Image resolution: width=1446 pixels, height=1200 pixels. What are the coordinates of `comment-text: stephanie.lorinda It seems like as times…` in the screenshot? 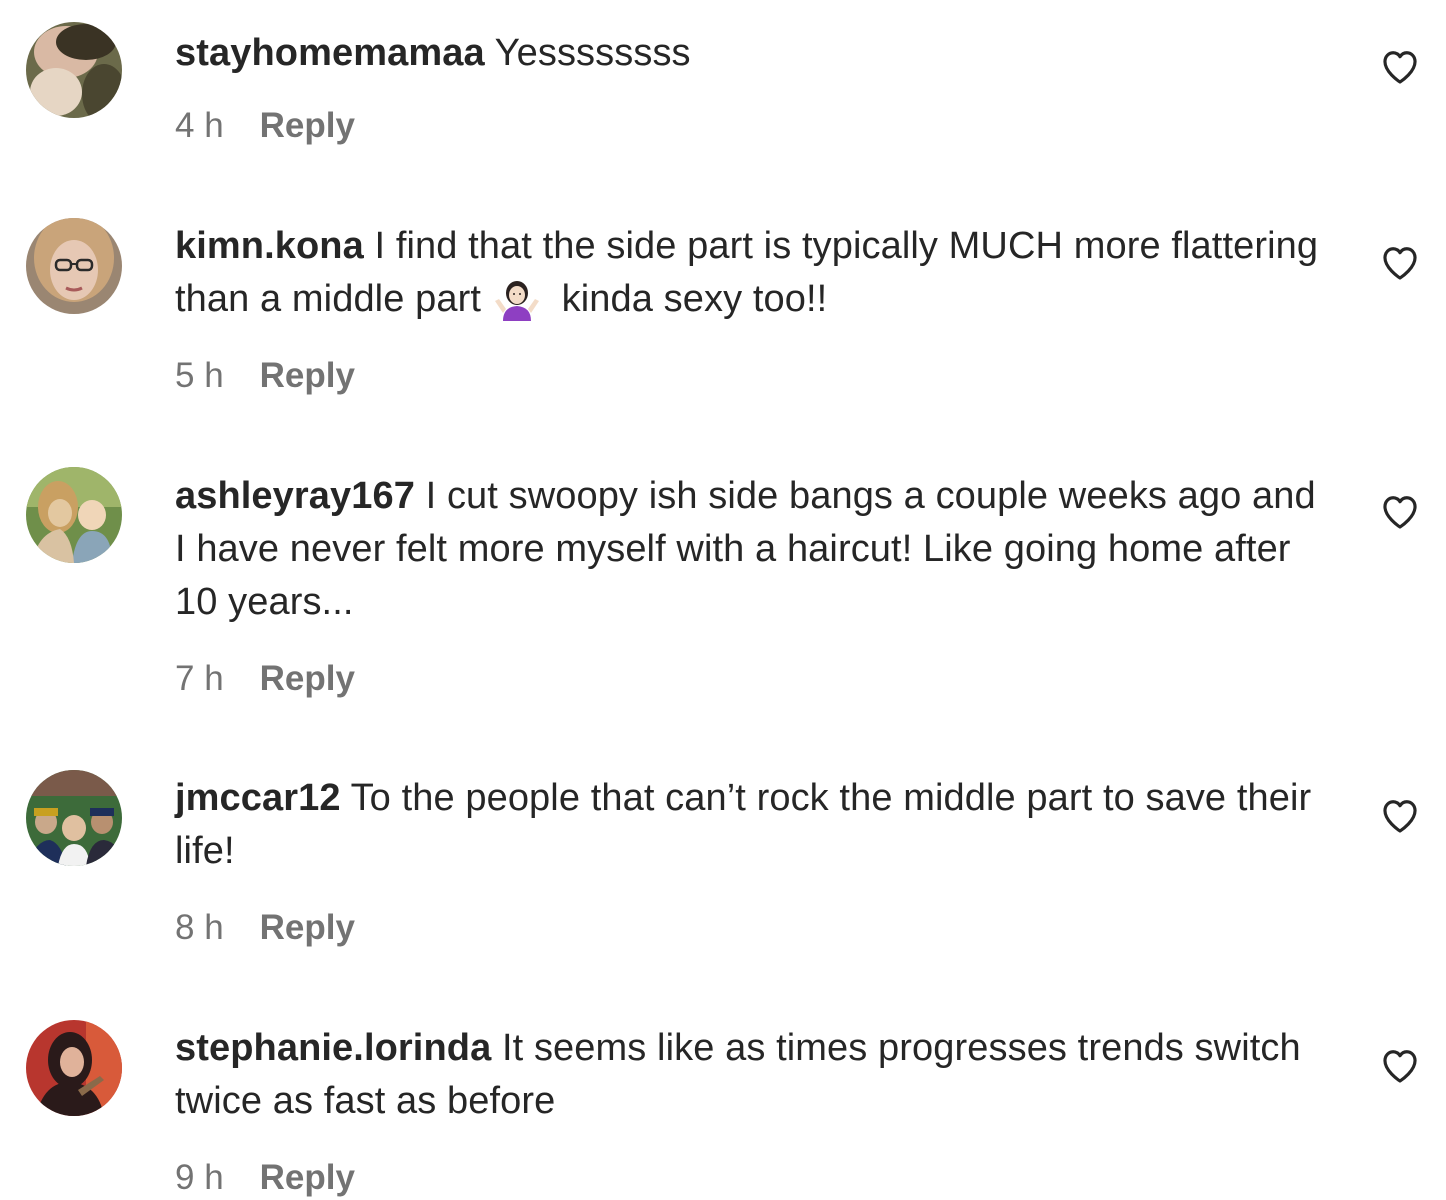 It's located at (750, 1075).